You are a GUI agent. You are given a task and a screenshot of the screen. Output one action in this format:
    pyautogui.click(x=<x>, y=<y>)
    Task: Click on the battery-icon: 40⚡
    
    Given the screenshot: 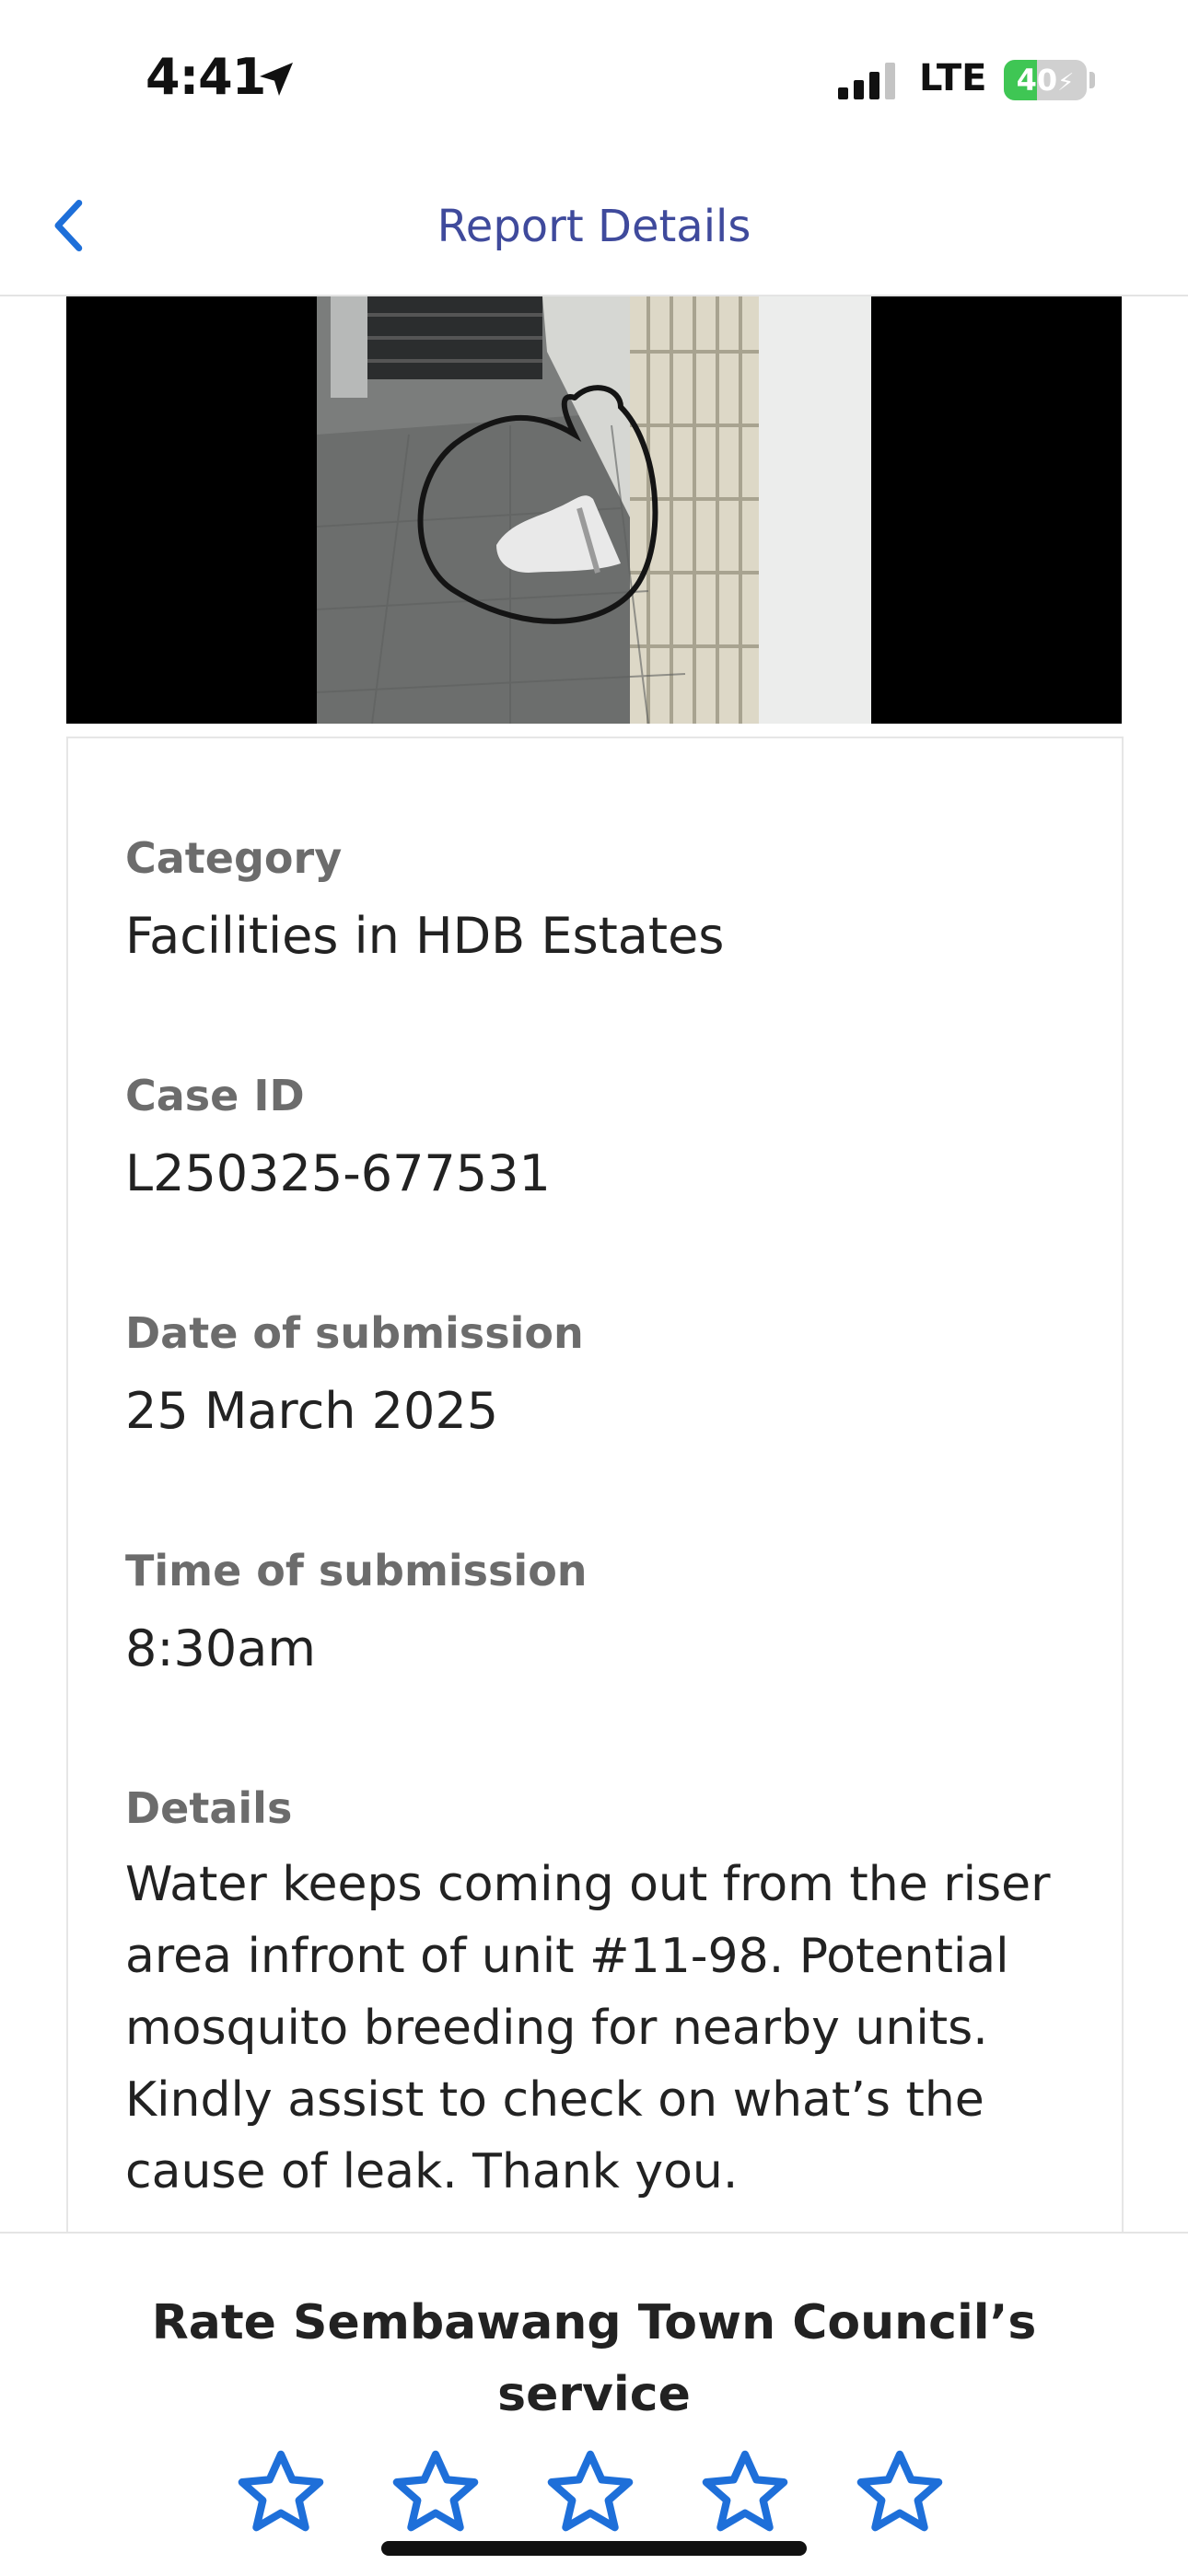 What is the action you would take?
    pyautogui.click(x=1045, y=80)
    